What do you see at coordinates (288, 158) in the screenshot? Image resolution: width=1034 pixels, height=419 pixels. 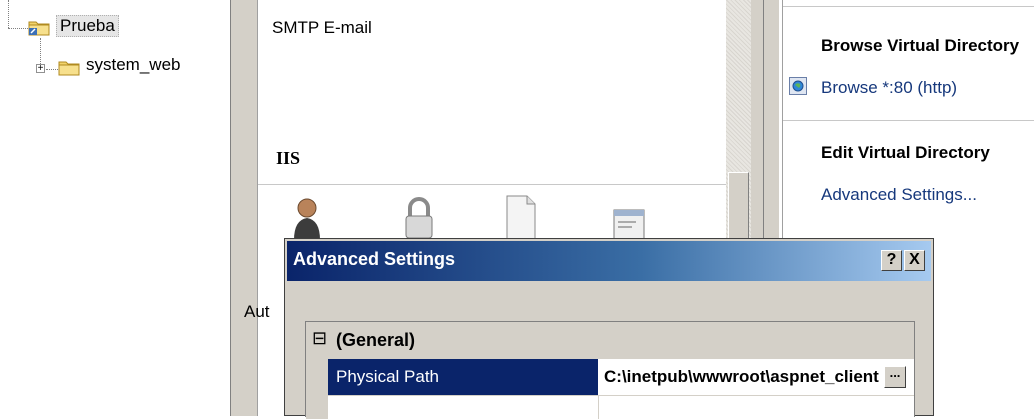 I see `section-title-iis: IIS` at bounding box center [288, 158].